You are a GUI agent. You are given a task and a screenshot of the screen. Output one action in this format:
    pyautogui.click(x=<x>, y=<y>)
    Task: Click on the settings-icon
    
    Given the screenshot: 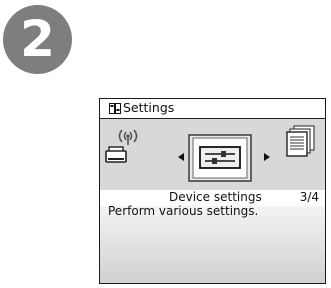 What is the action you would take?
    pyautogui.click(x=115, y=108)
    